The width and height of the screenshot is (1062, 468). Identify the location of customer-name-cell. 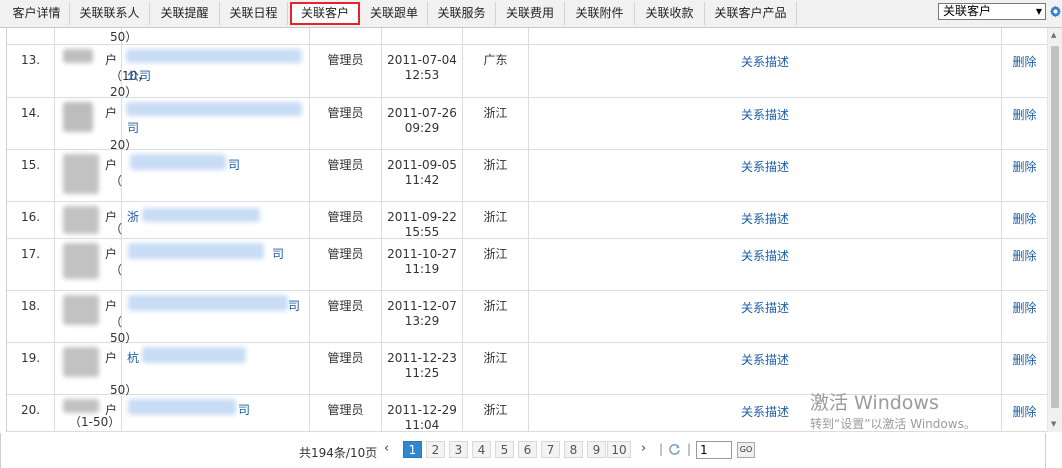
(216, 36).